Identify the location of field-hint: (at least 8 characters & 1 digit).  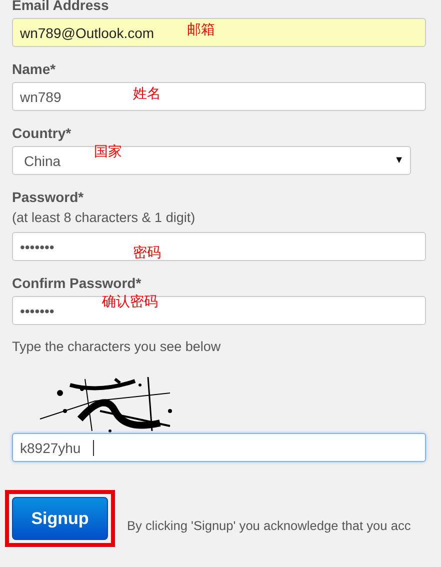
(104, 218).